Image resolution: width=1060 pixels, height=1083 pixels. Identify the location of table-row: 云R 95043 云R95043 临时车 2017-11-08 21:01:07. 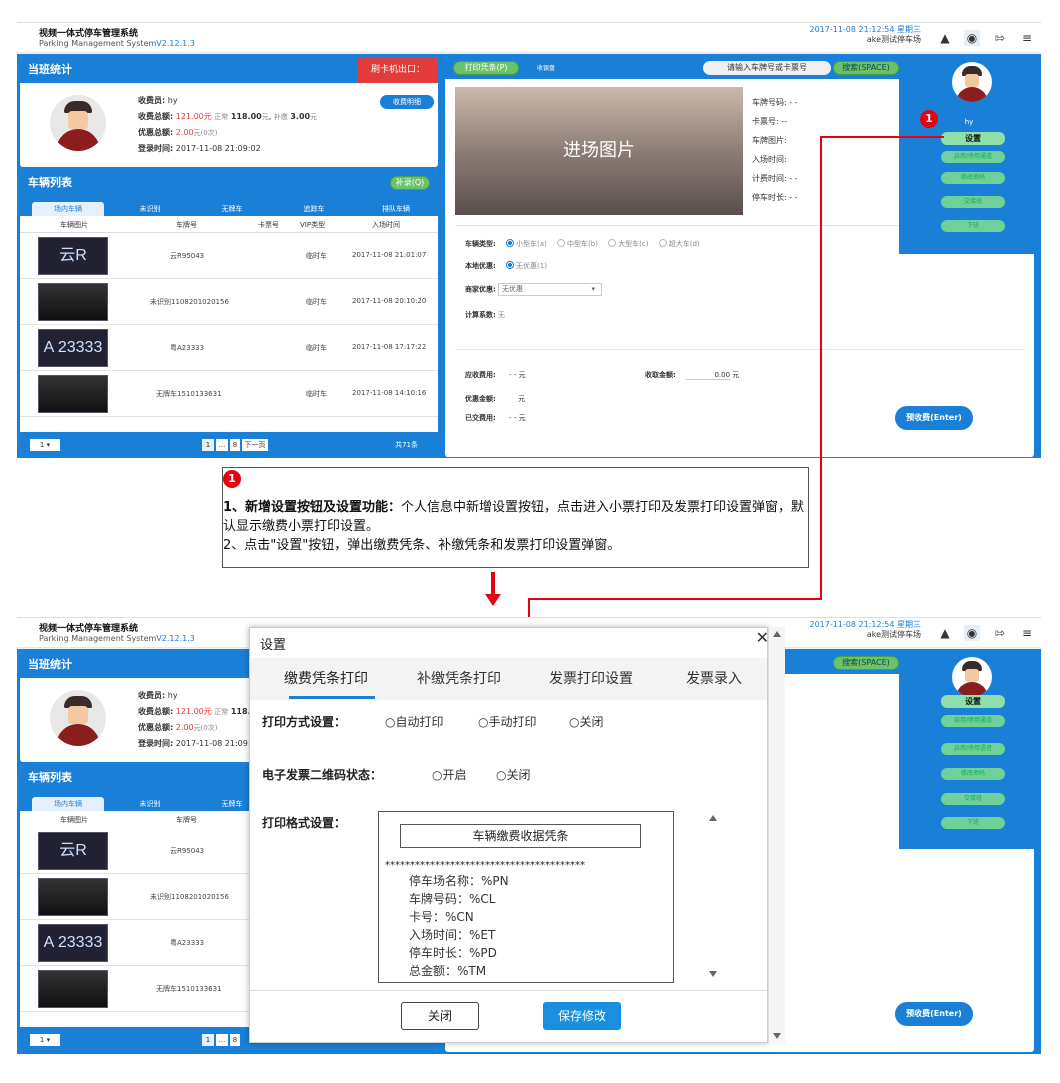
(229, 256).